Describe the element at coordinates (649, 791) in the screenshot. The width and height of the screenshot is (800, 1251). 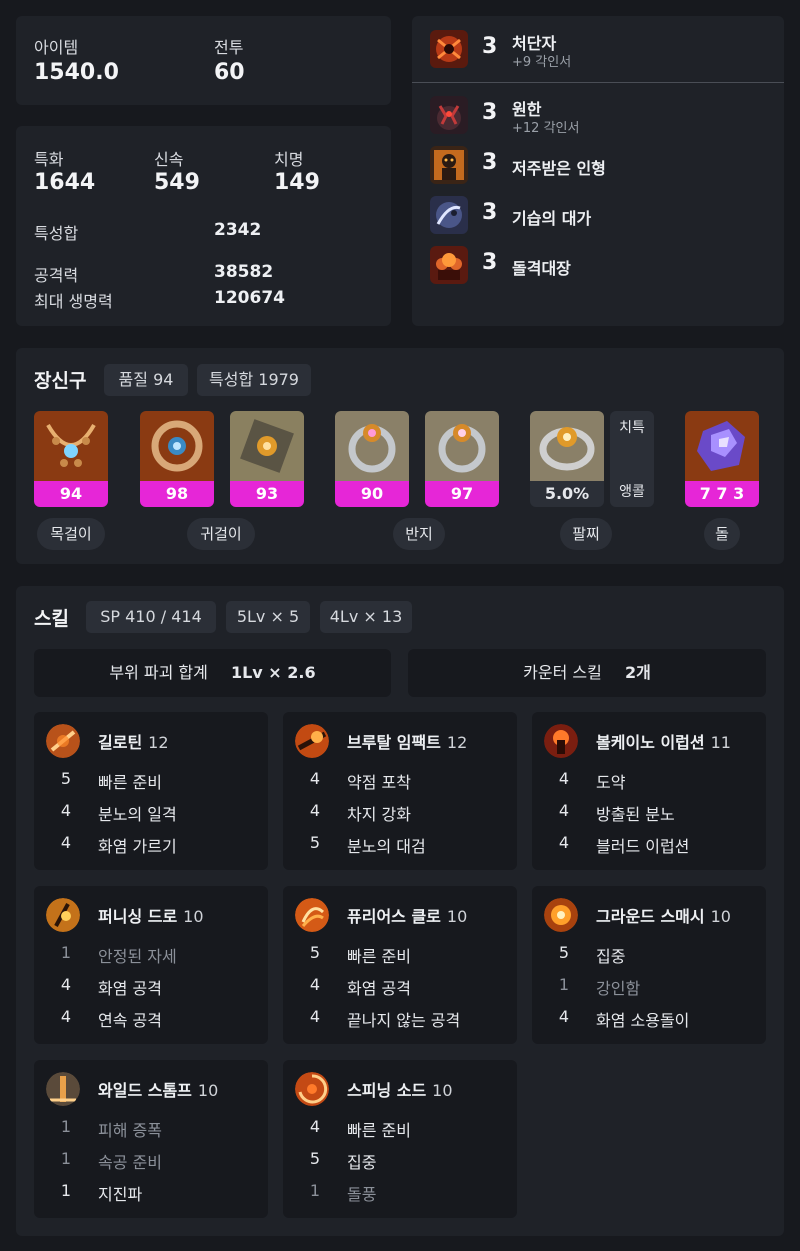
I see `skill-volcano-eruption: 볼케이노 이럽션 11 4 도약 4 방출된 분노 4 블러드 이럽션` at that location.